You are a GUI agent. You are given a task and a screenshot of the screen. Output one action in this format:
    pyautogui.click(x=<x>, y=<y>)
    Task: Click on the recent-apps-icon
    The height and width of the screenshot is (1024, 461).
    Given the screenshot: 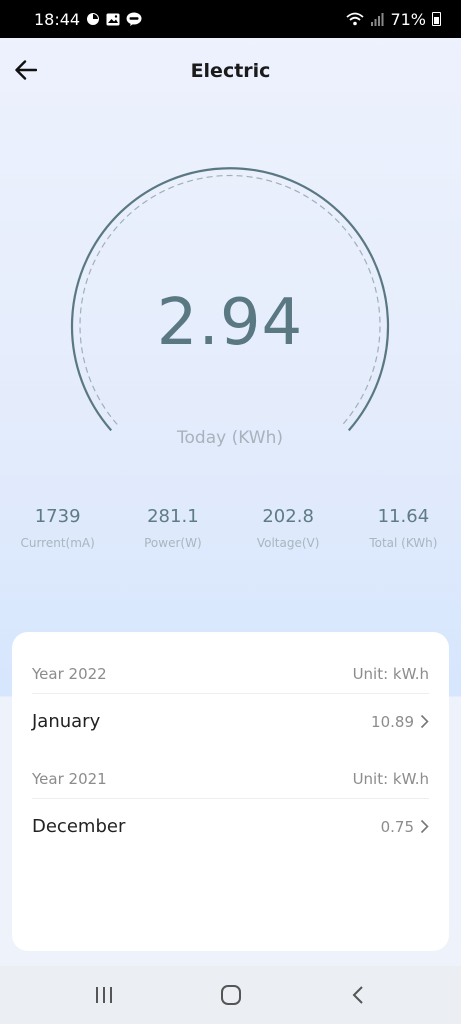 What is the action you would take?
    pyautogui.click(x=103, y=995)
    